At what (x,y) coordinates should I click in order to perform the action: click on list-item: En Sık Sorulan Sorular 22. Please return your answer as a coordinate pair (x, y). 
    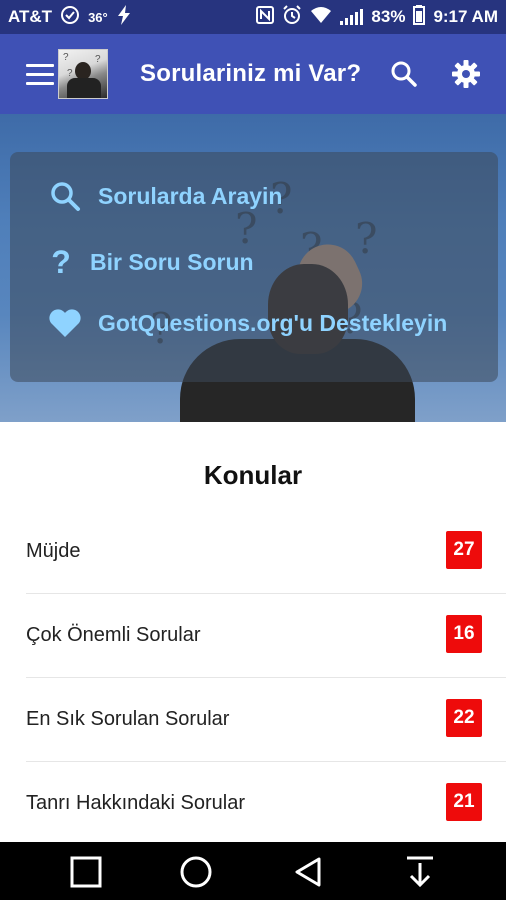
    Looking at the image, I should click on (266, 720).